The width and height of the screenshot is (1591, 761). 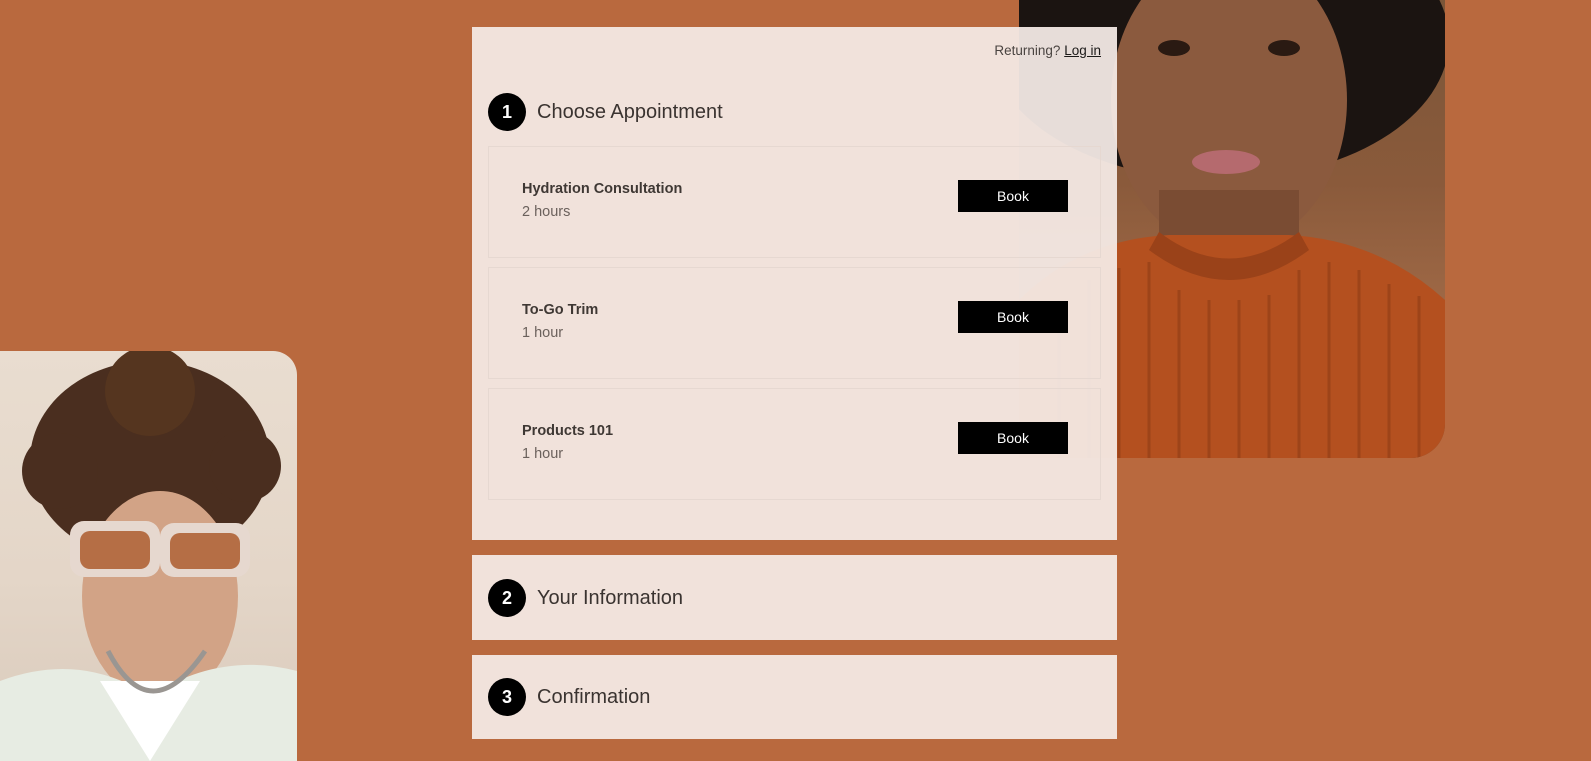 What do you see at coordinates (794, 697) in the screenshot?
I see `confirmation-panel: 3 Confirmation` at bounding box center [794, 697].